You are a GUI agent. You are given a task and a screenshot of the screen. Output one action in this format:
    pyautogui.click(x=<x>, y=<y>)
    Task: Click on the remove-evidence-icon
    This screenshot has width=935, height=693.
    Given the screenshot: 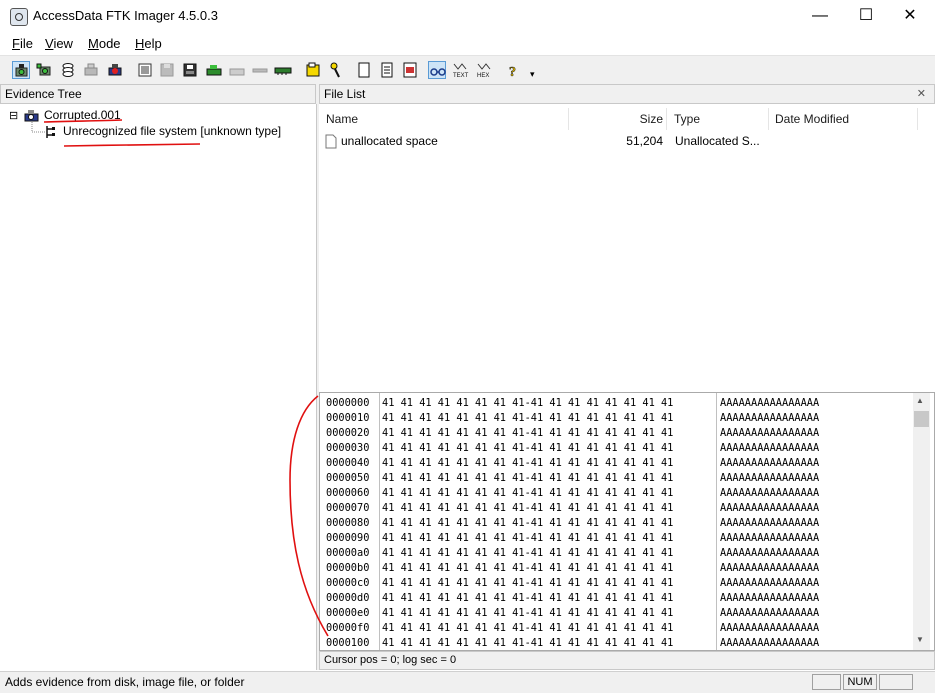 What is the action you would take?
    pyautogui.click(x=91, y=70)
    